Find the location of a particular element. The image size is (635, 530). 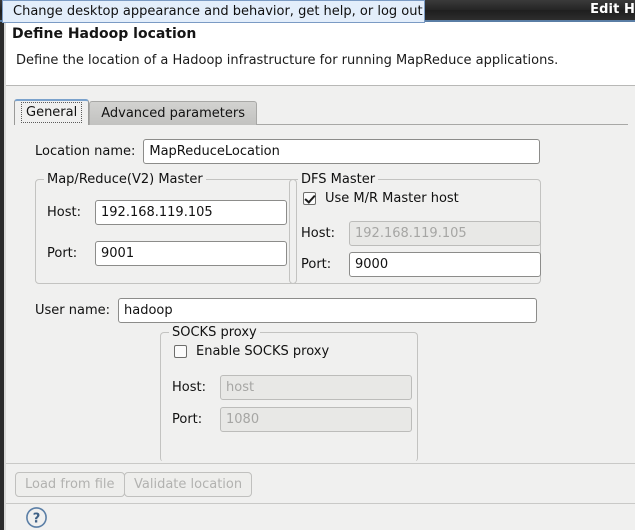

tab-advanced-parameters-label: Advanced parameters is located at coordinates (173, 113).